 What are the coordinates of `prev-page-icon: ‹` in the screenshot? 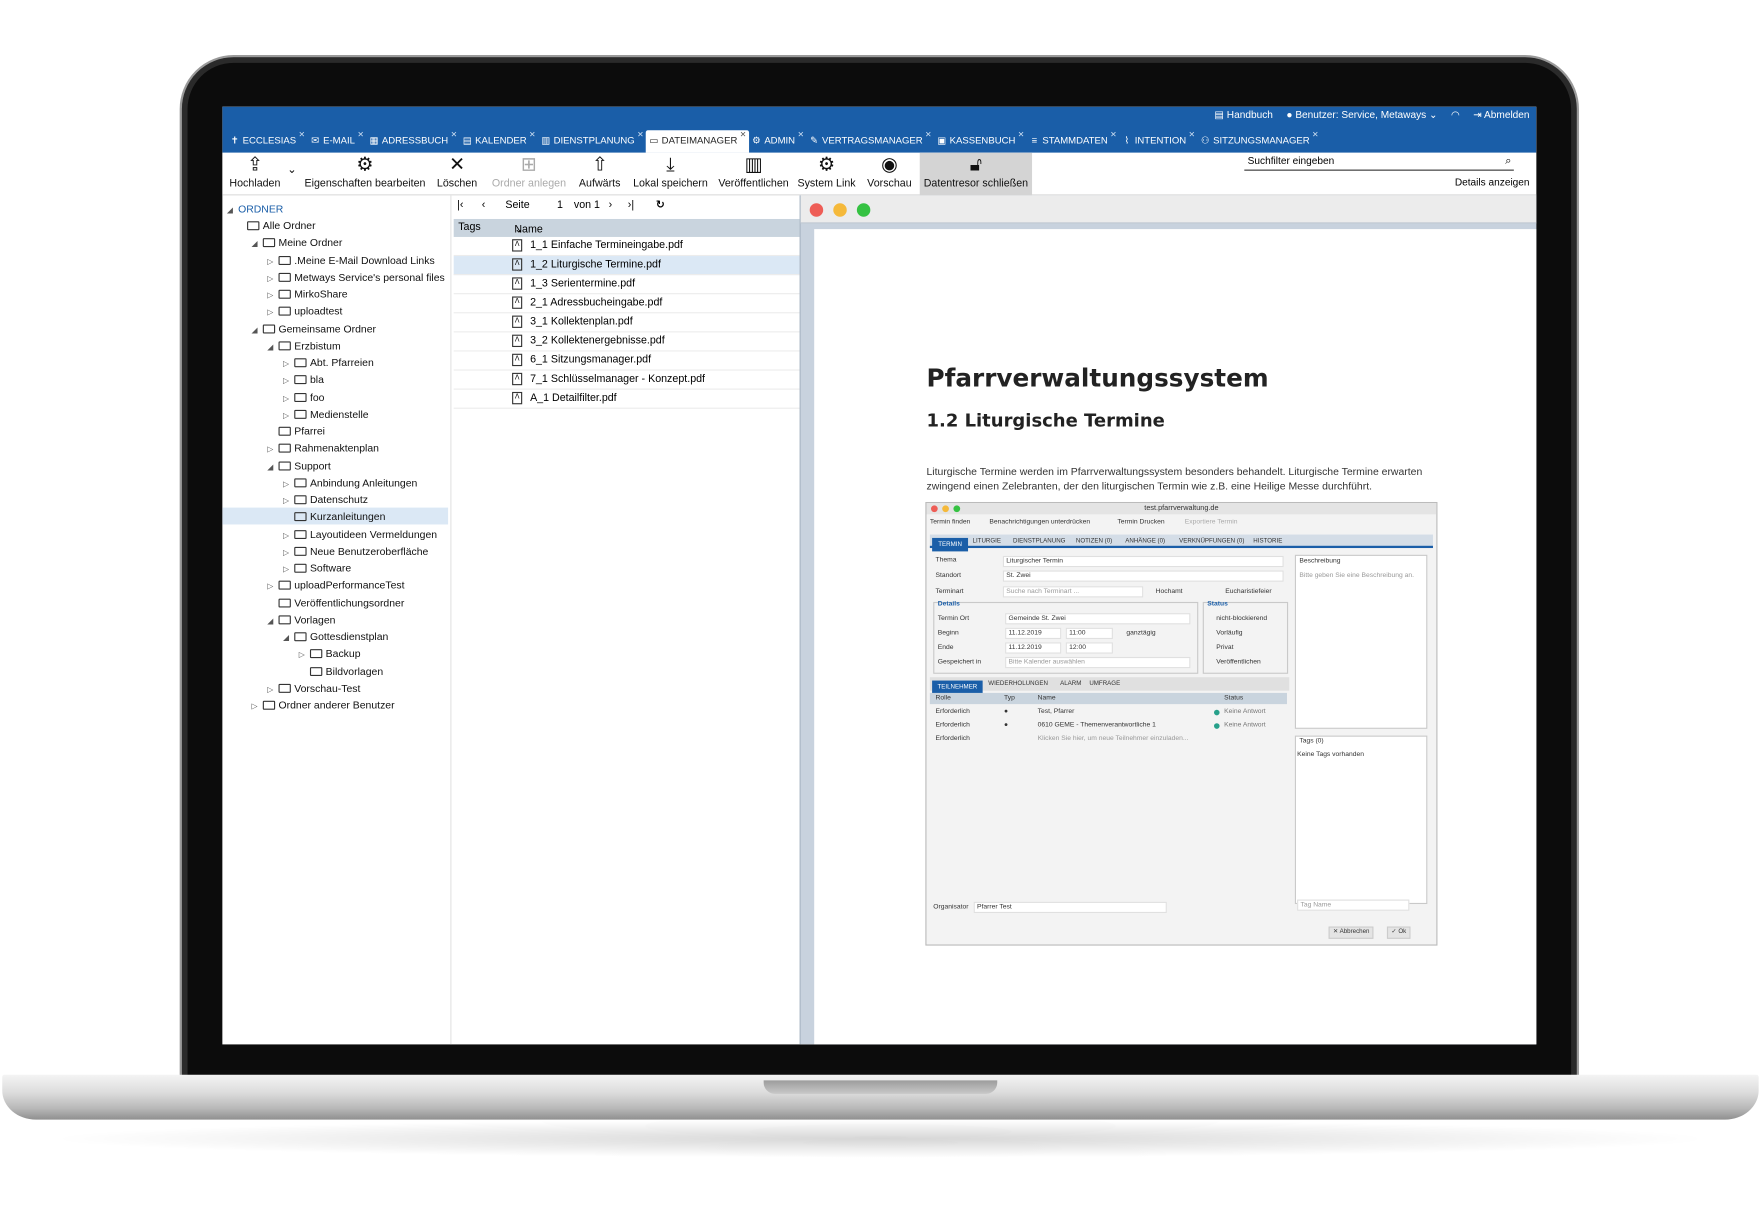 It's located at (484, 205).